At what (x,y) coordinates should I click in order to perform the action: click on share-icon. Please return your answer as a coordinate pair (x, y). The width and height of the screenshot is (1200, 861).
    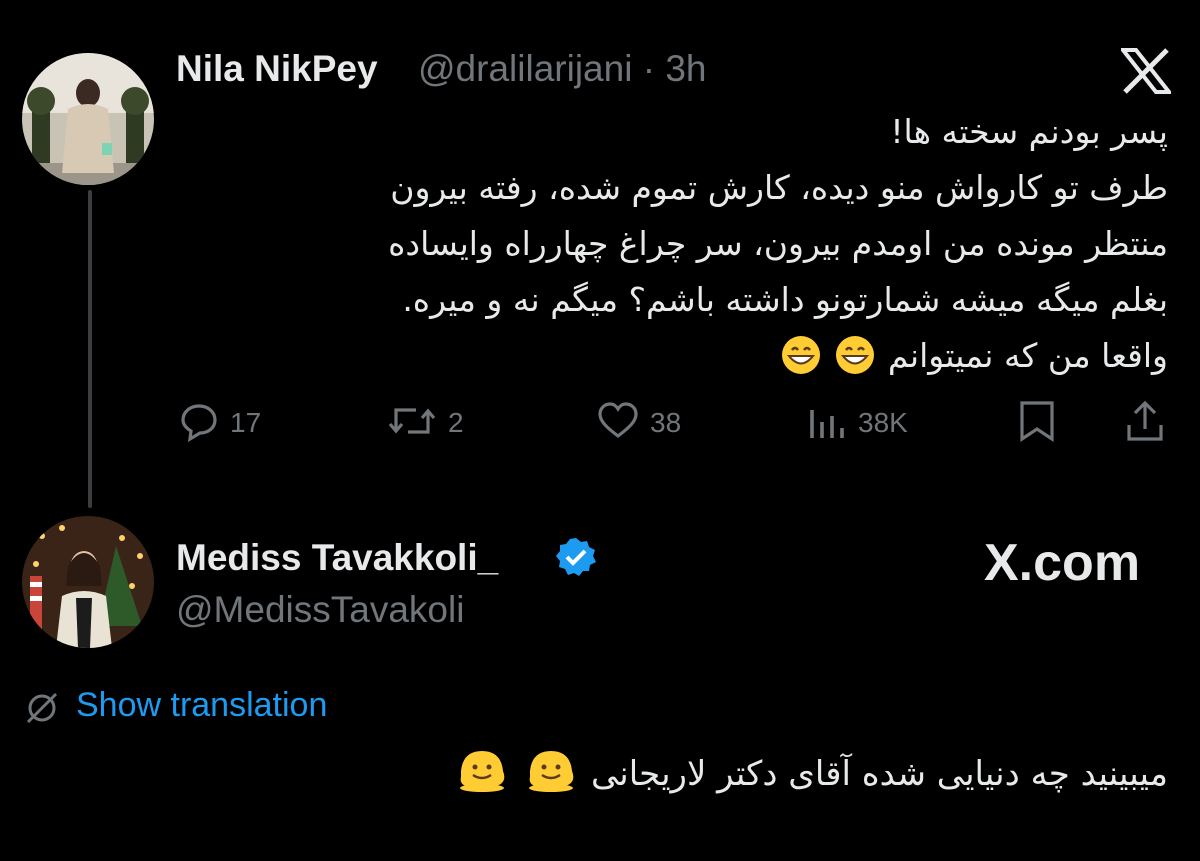
    Looking at the image, I should click on (1145, 423).